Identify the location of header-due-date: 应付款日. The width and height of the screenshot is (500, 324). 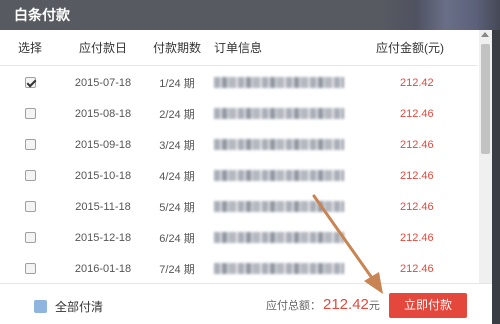
(102, 48).